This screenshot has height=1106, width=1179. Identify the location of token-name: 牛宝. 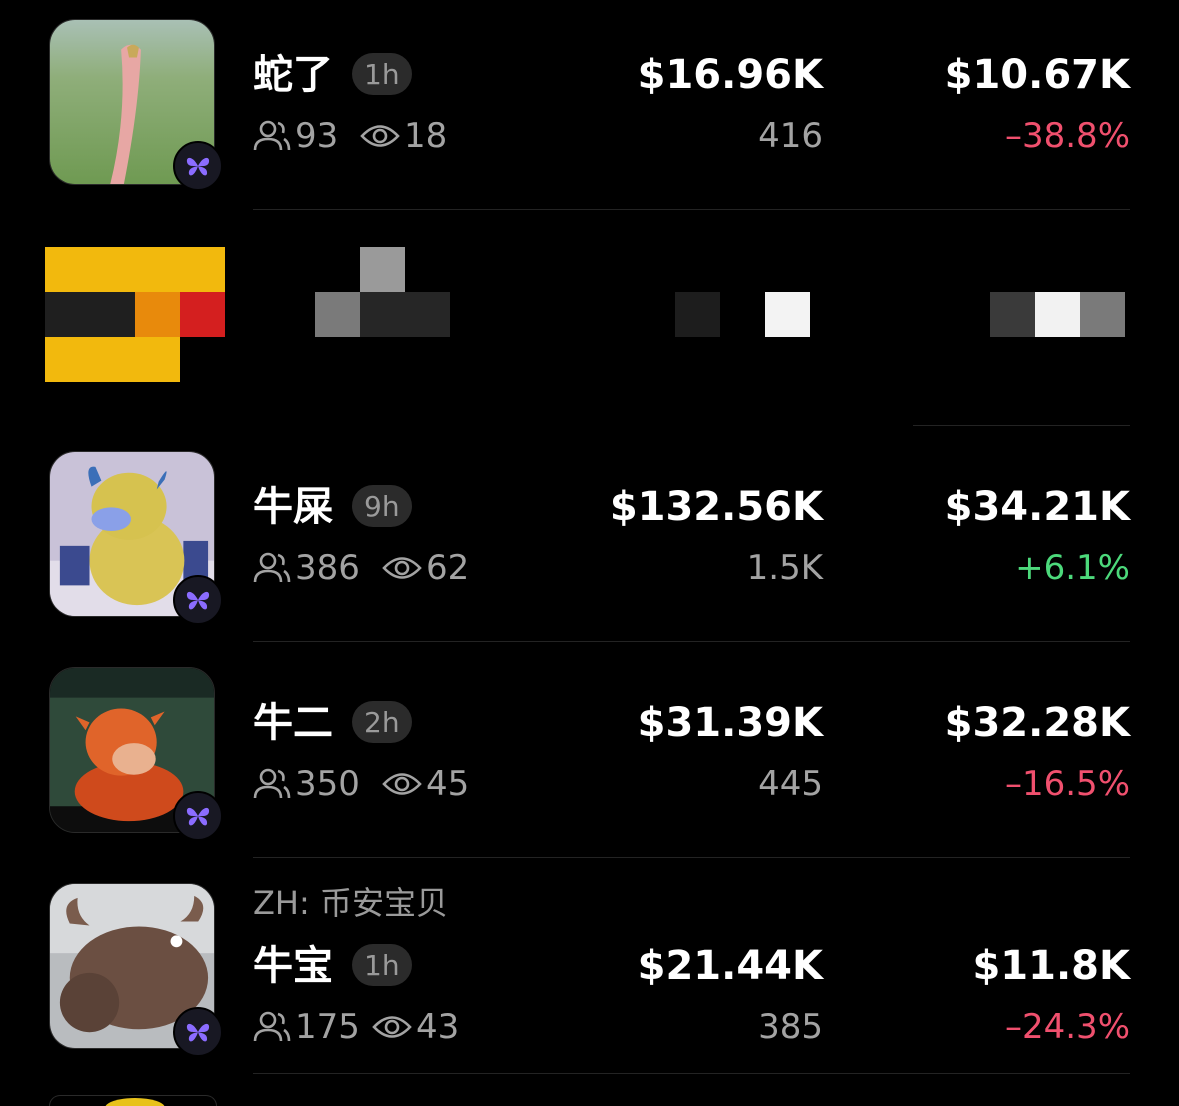
(293, 966).